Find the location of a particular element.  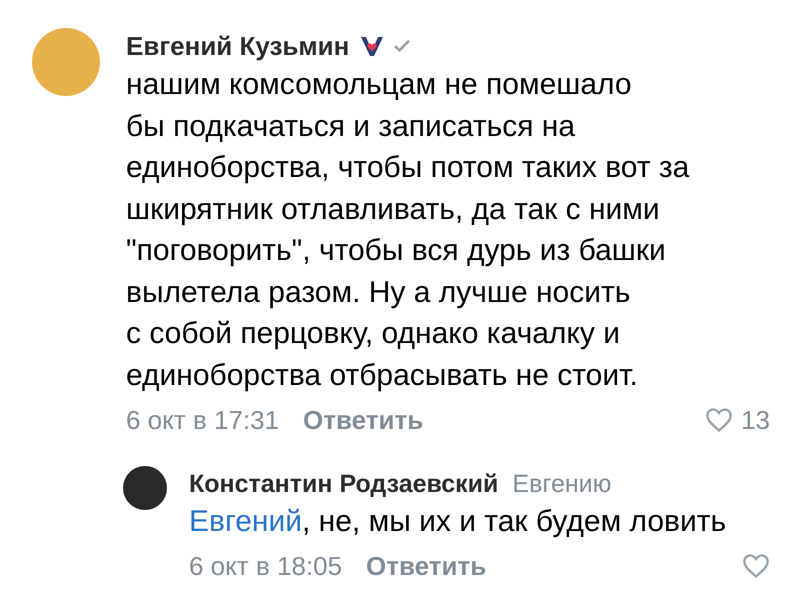

comment-date: 6 окт в 17:31 is located at coordinates (203, 420).